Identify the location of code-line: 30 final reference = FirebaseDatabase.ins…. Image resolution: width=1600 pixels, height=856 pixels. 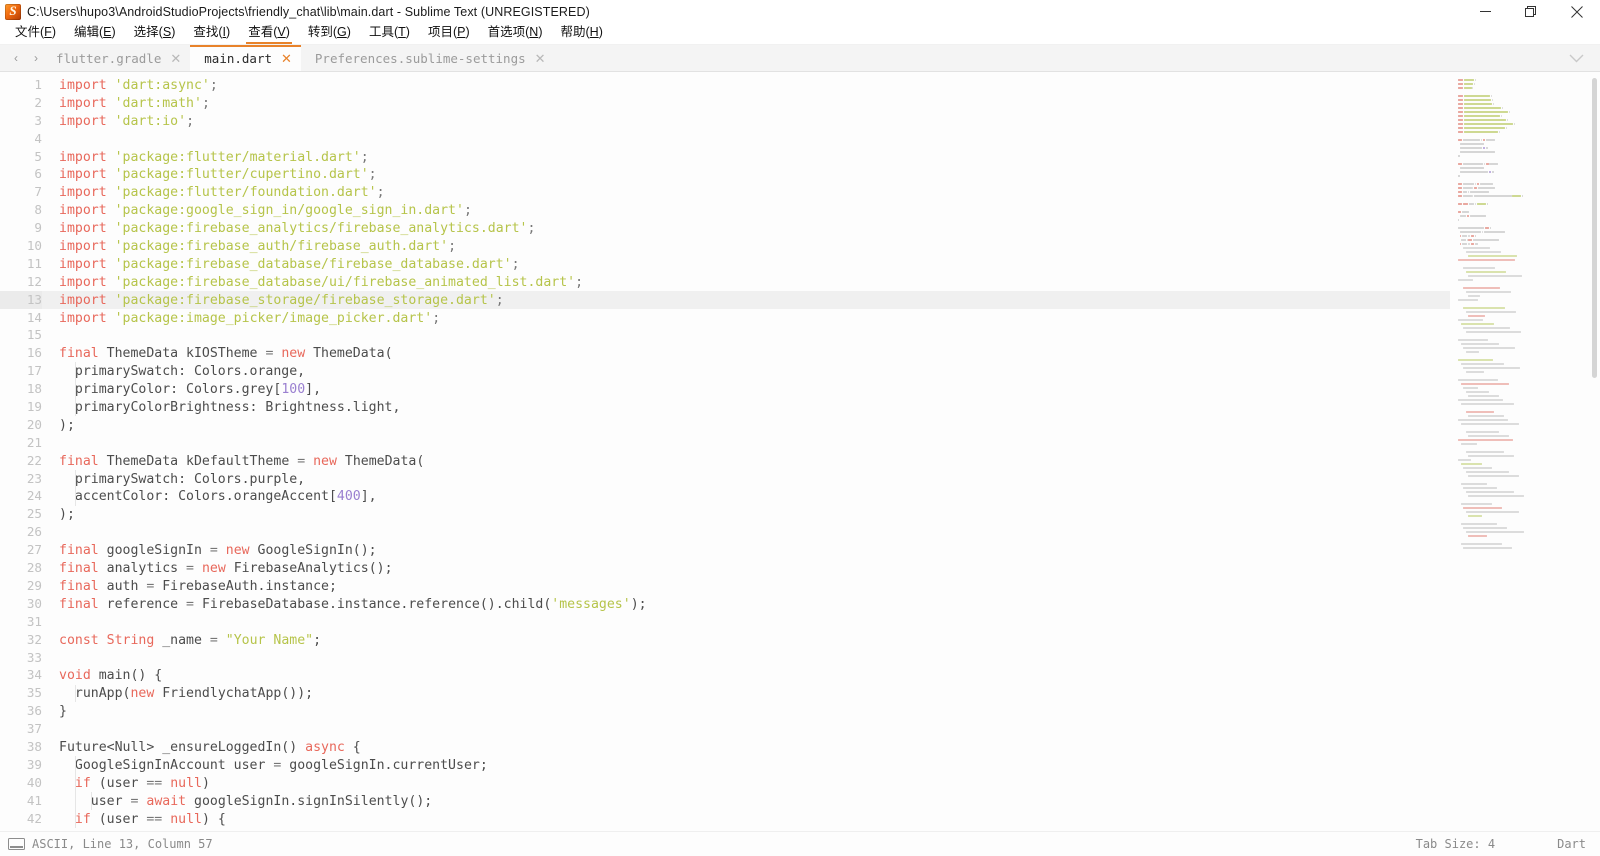
(725, 604).